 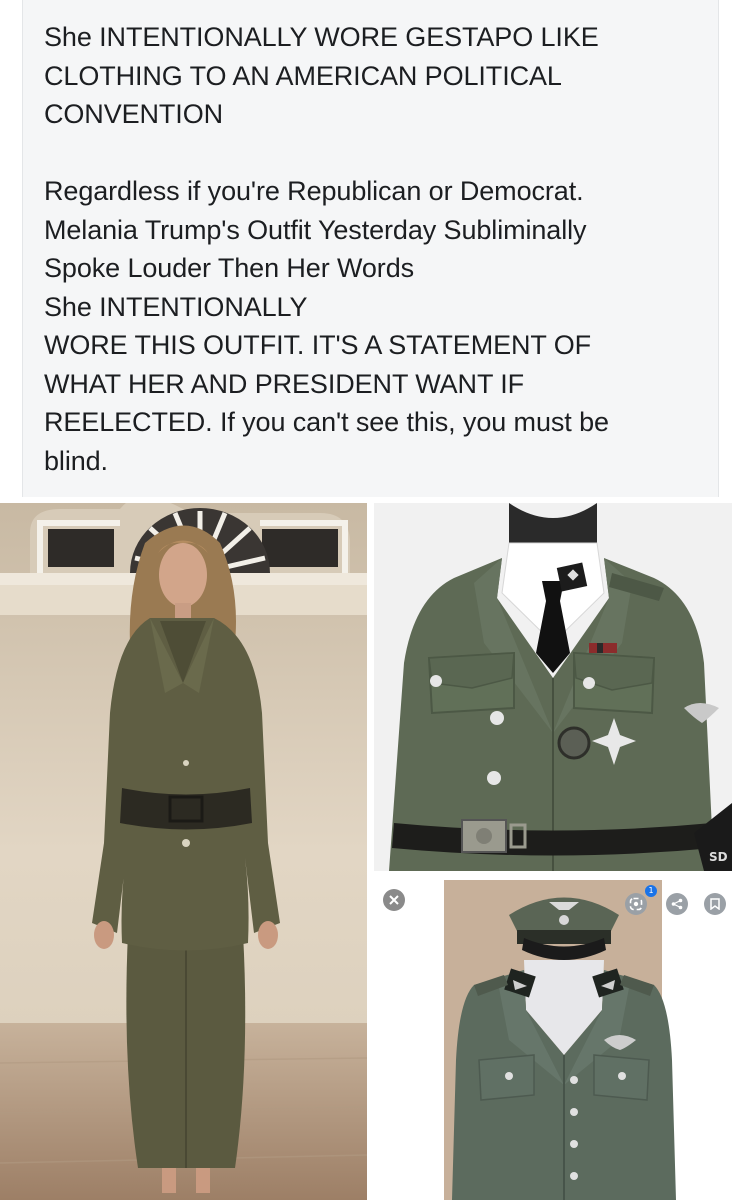 I want to click on photo-uniform-tunic: SD, so click(x=553, y=687).